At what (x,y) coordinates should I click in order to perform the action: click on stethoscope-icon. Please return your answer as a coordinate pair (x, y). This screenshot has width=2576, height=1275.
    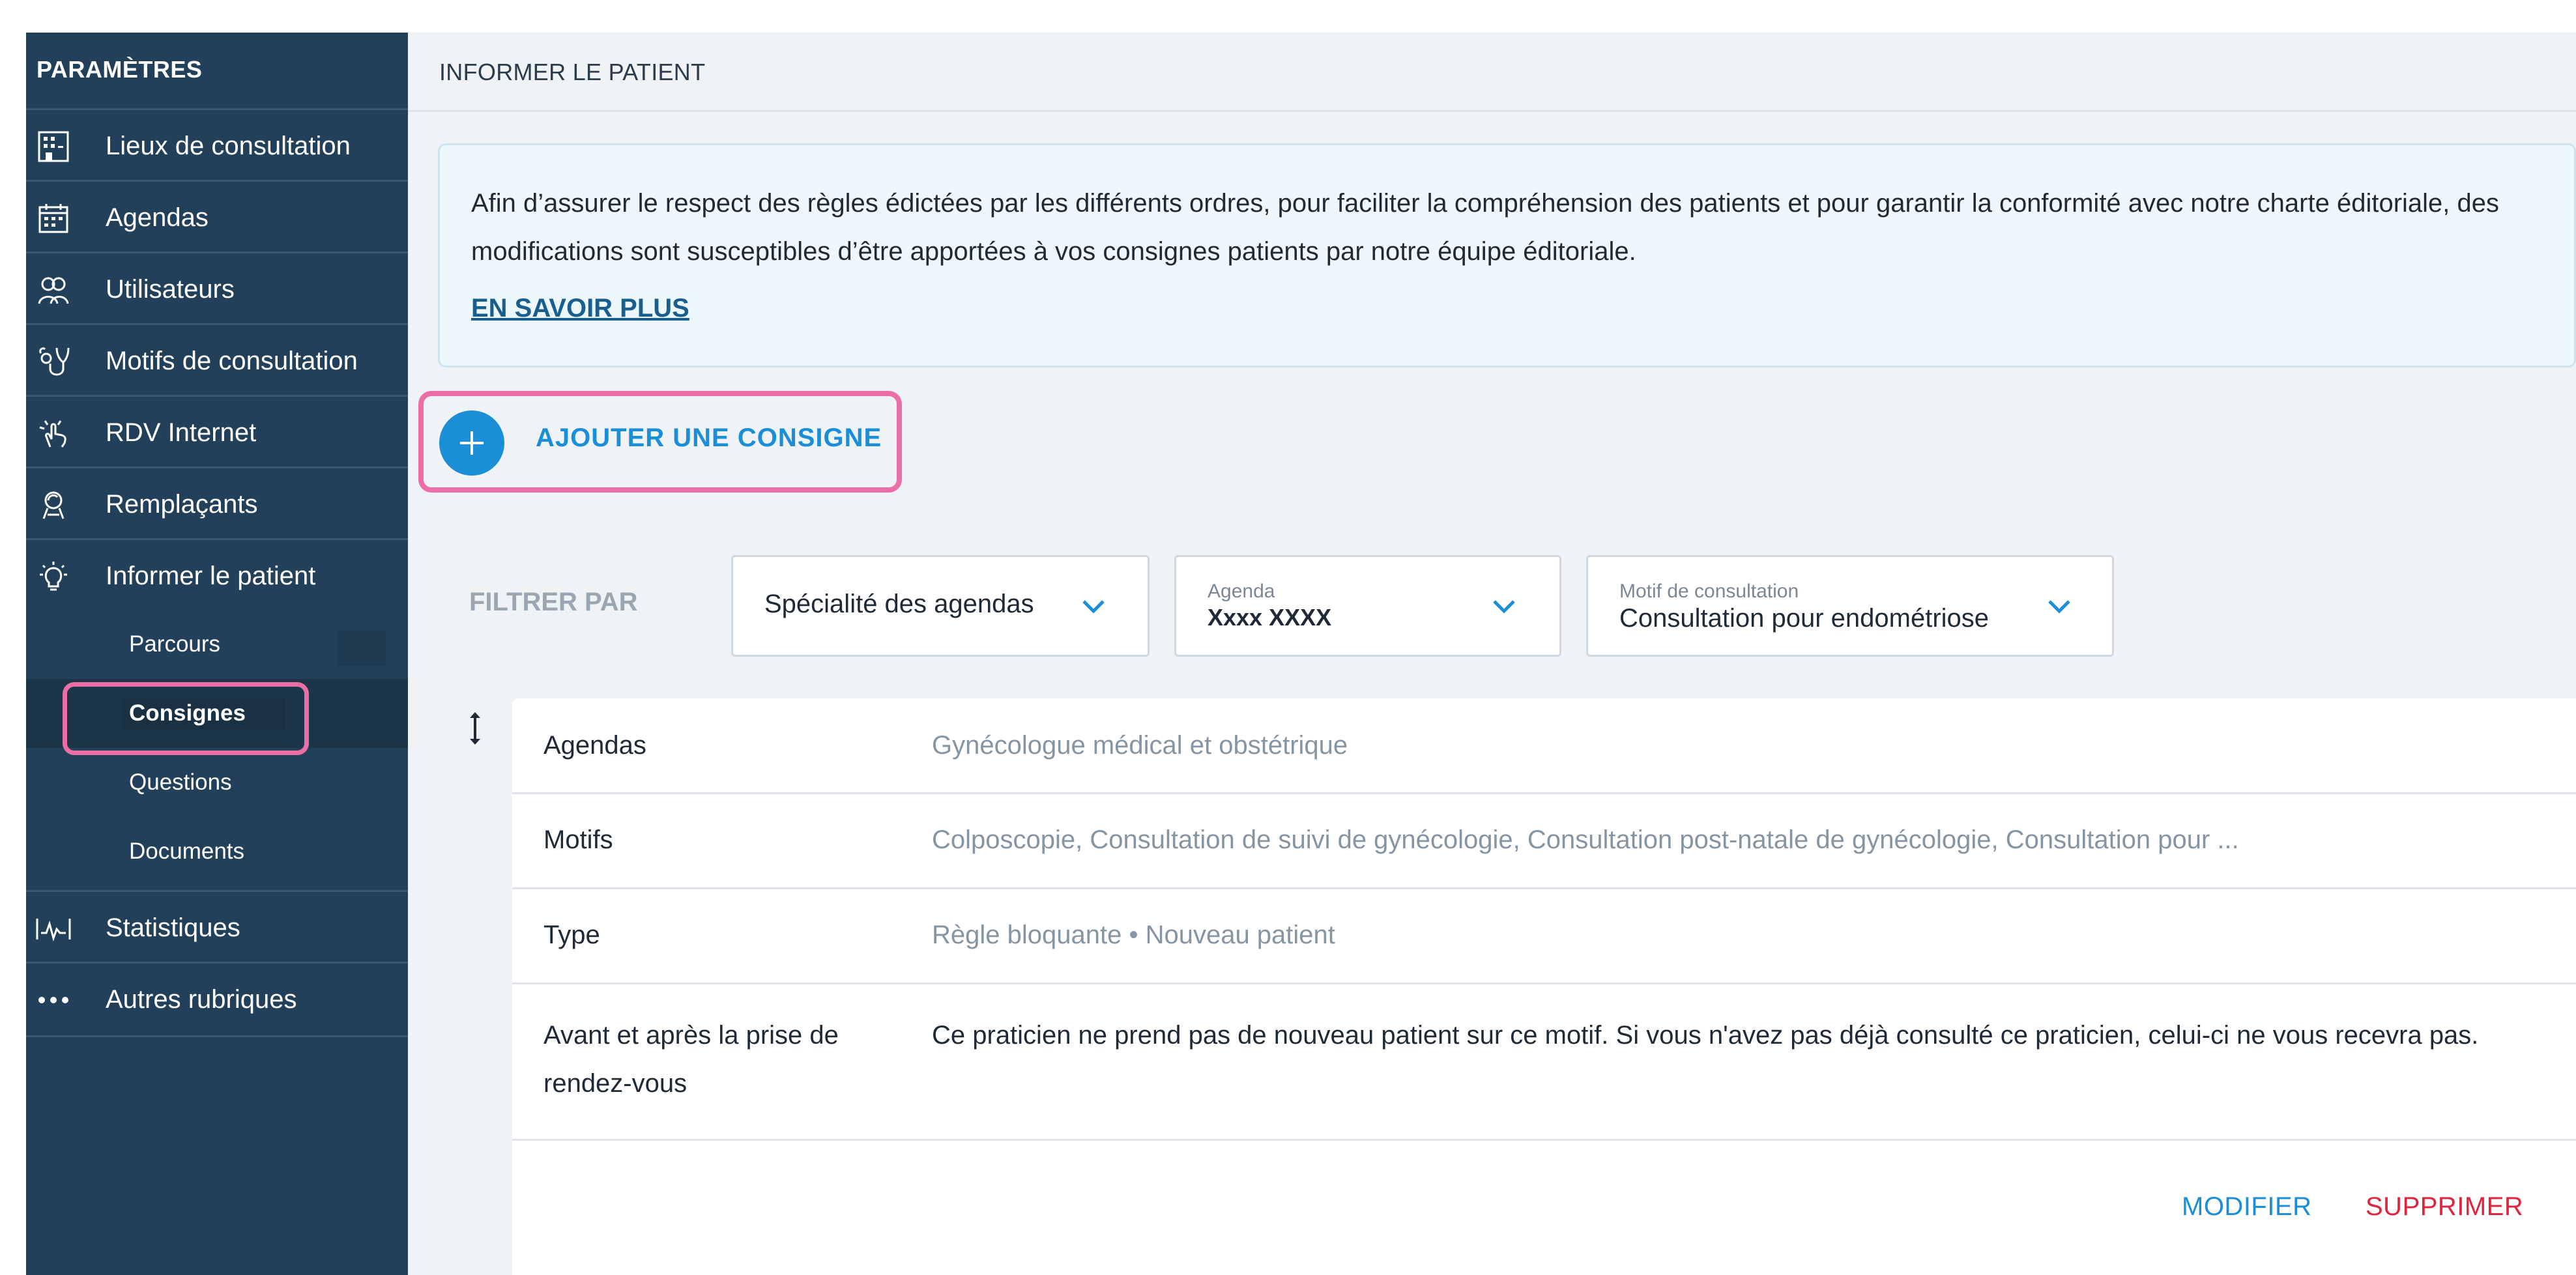
    Looking at the image, I should click on (53, 361).